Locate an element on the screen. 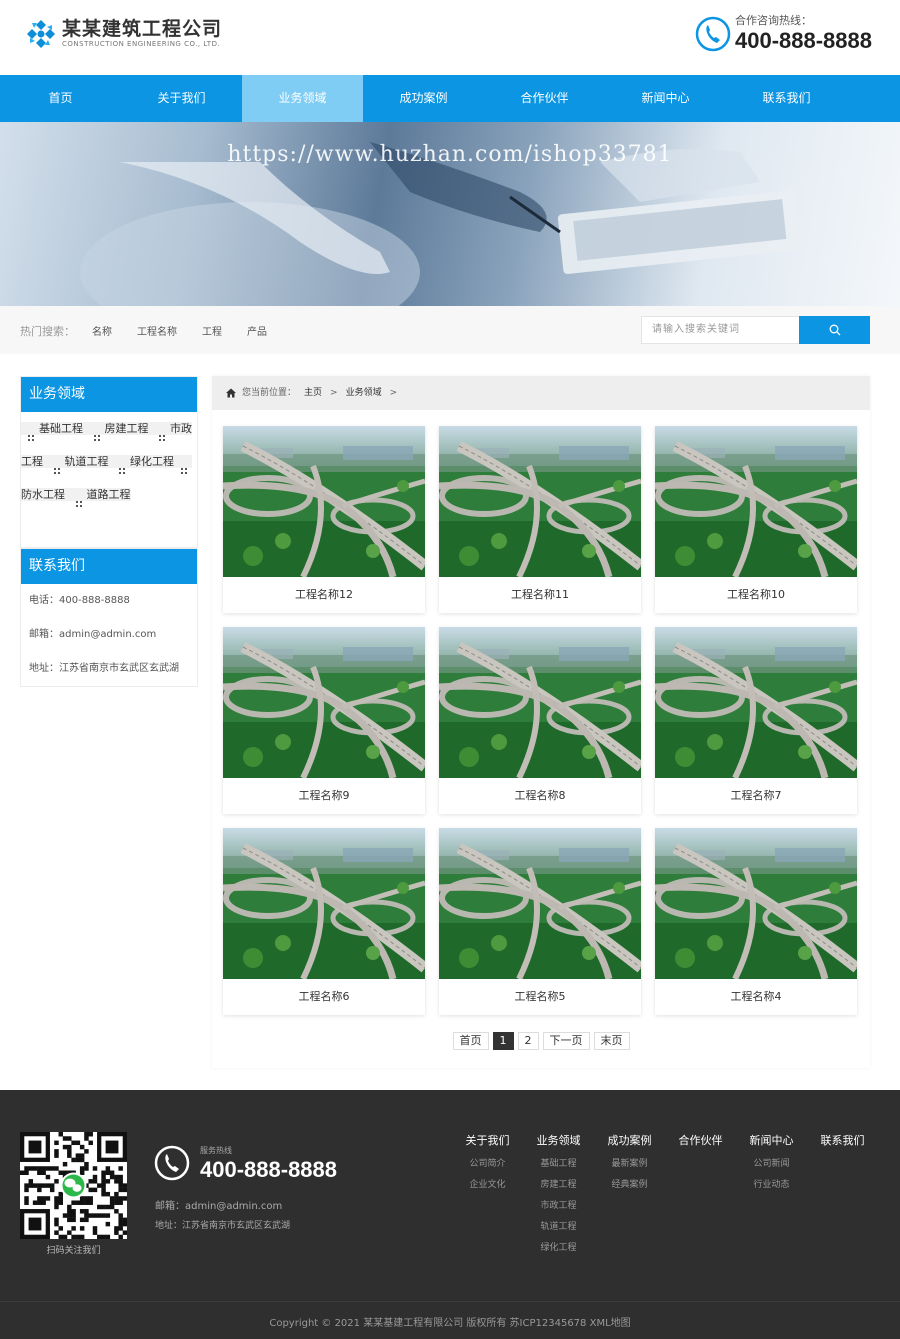  sidebar-item-foundation: 基础工程 is located at coordinates (54, 431).